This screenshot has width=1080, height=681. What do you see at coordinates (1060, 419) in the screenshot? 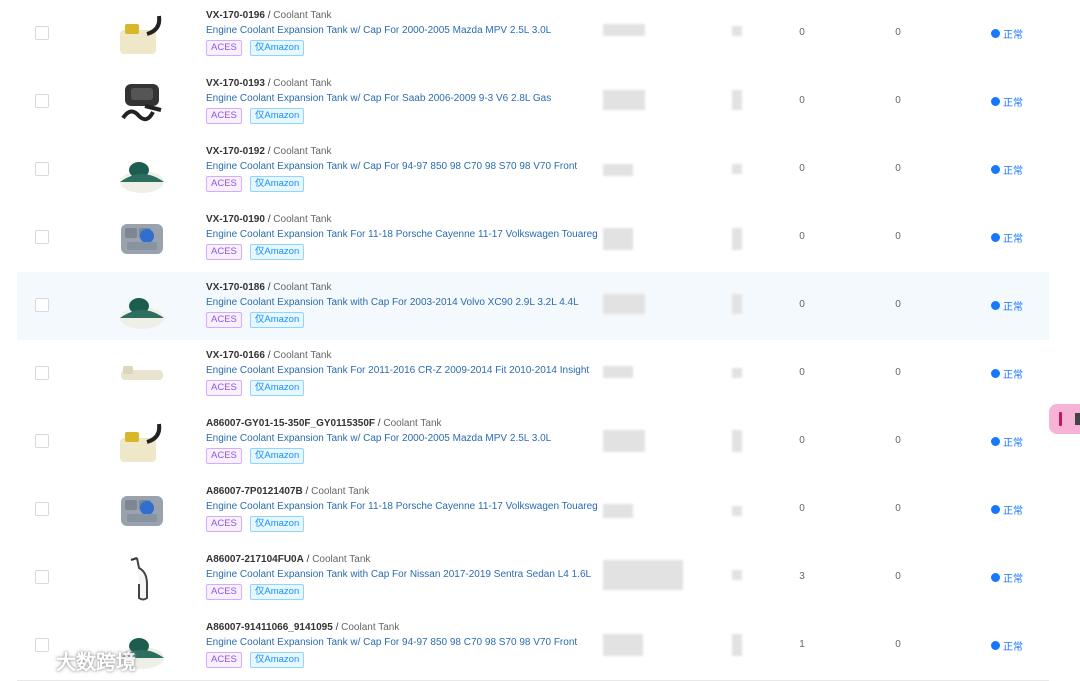
I see `side-tab-bar-icon` at bounding box center [1060, 419].